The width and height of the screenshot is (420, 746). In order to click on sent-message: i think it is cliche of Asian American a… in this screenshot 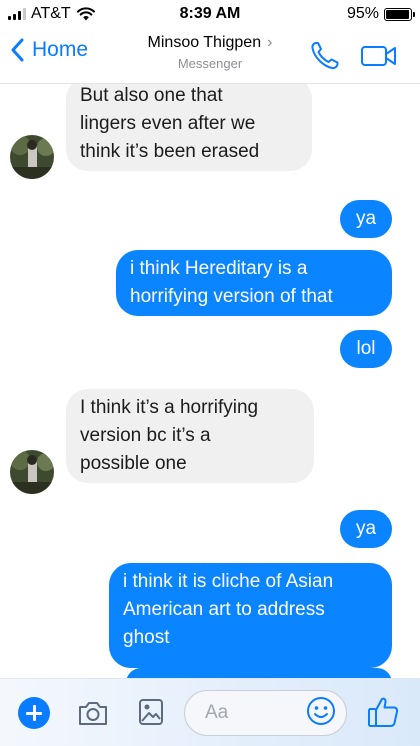, I will do `click(250, 615)`.